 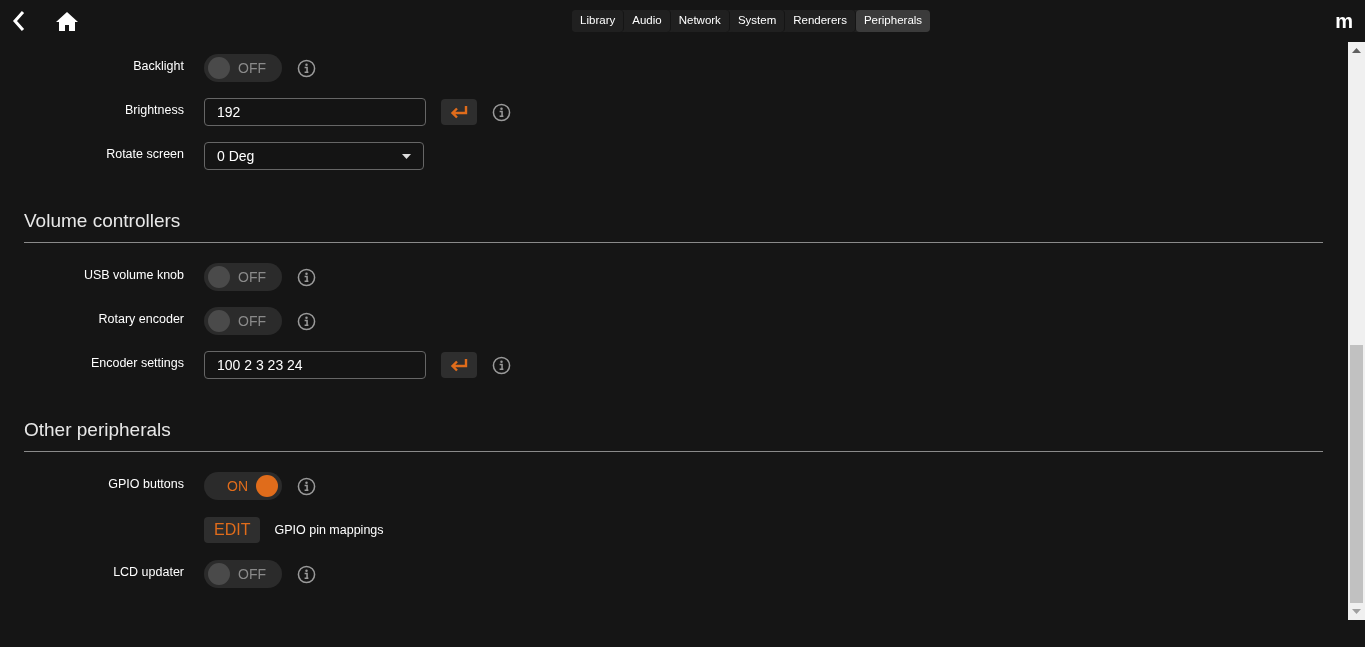 I want to click on section-heading: Other peripherals, so click(x=97, y=429).